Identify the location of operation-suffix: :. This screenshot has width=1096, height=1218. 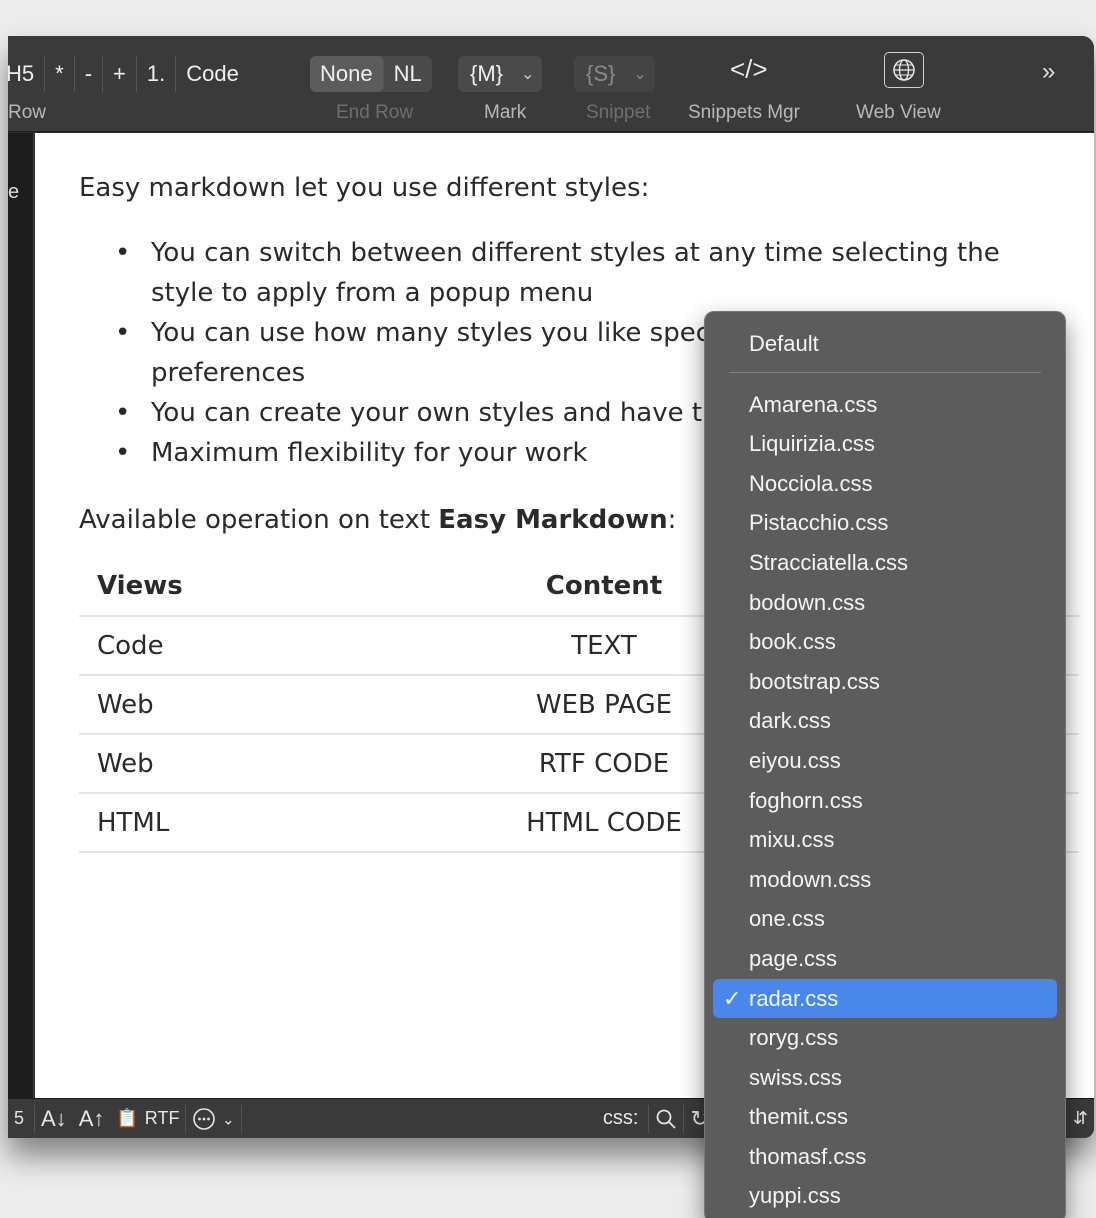
(672, 520).